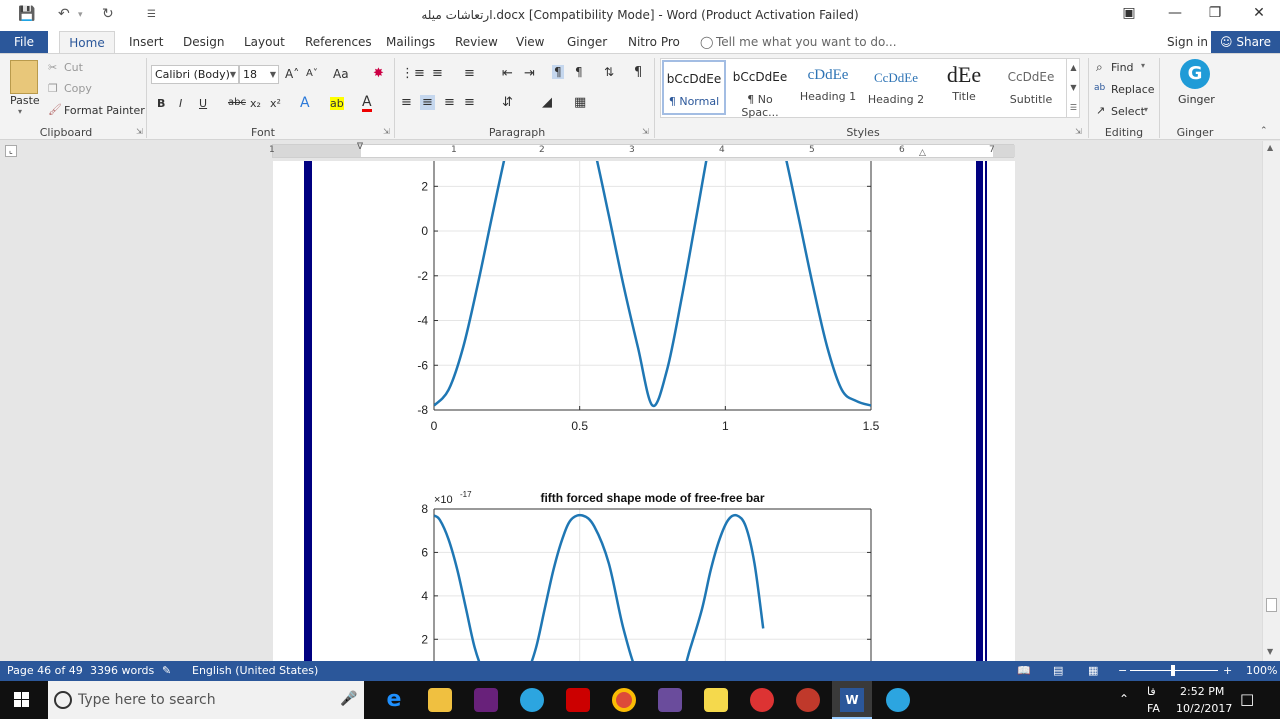 The width and height of the screenshot is (1280, 719). Describe the element at coordinates (1196, 99) in the screenshot. I see `ginger-button: Ginger` at that location.